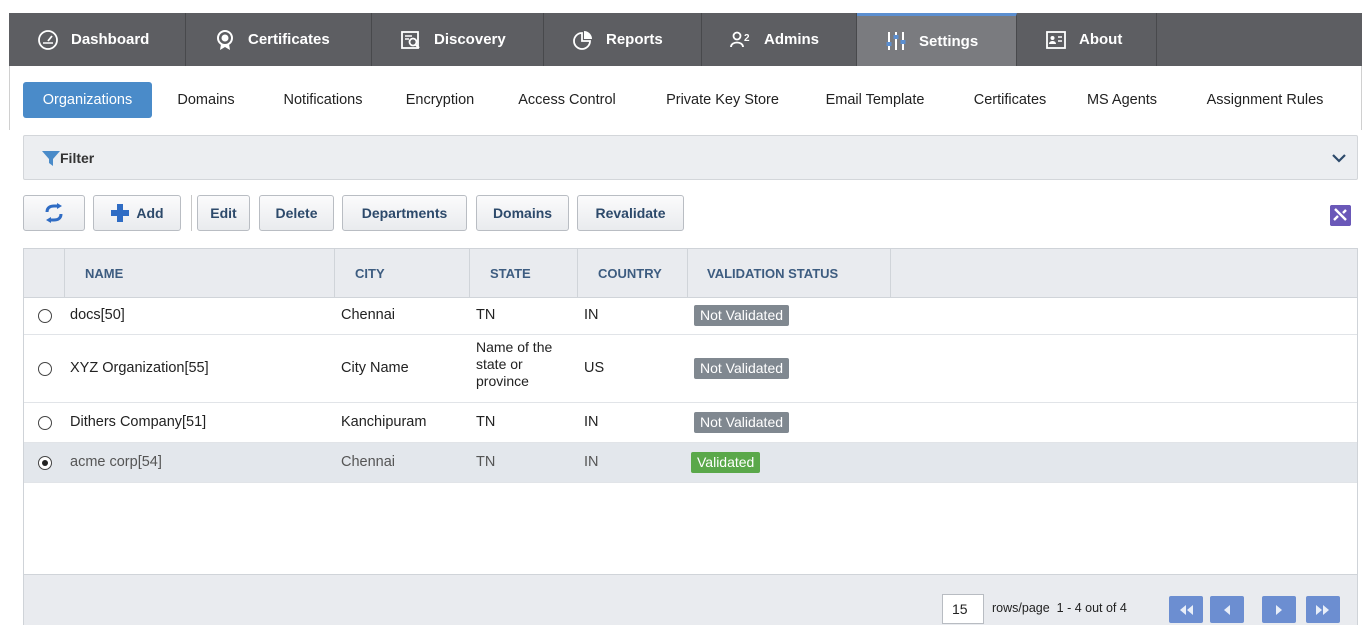 The width and height of the screenshot is (1362, 625). I want to click on edit-button: Edit, so click(223, 213).